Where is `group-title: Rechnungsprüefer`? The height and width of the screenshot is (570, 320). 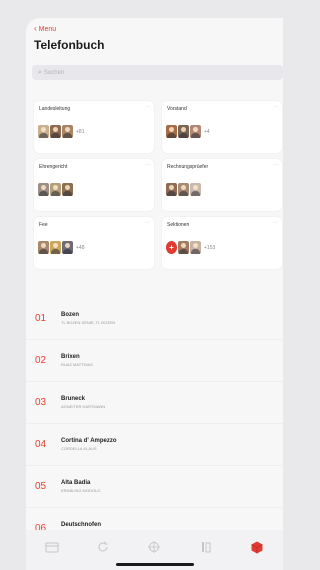
group-title: Rechnungsprüefer is located at coordinates (188, 167).